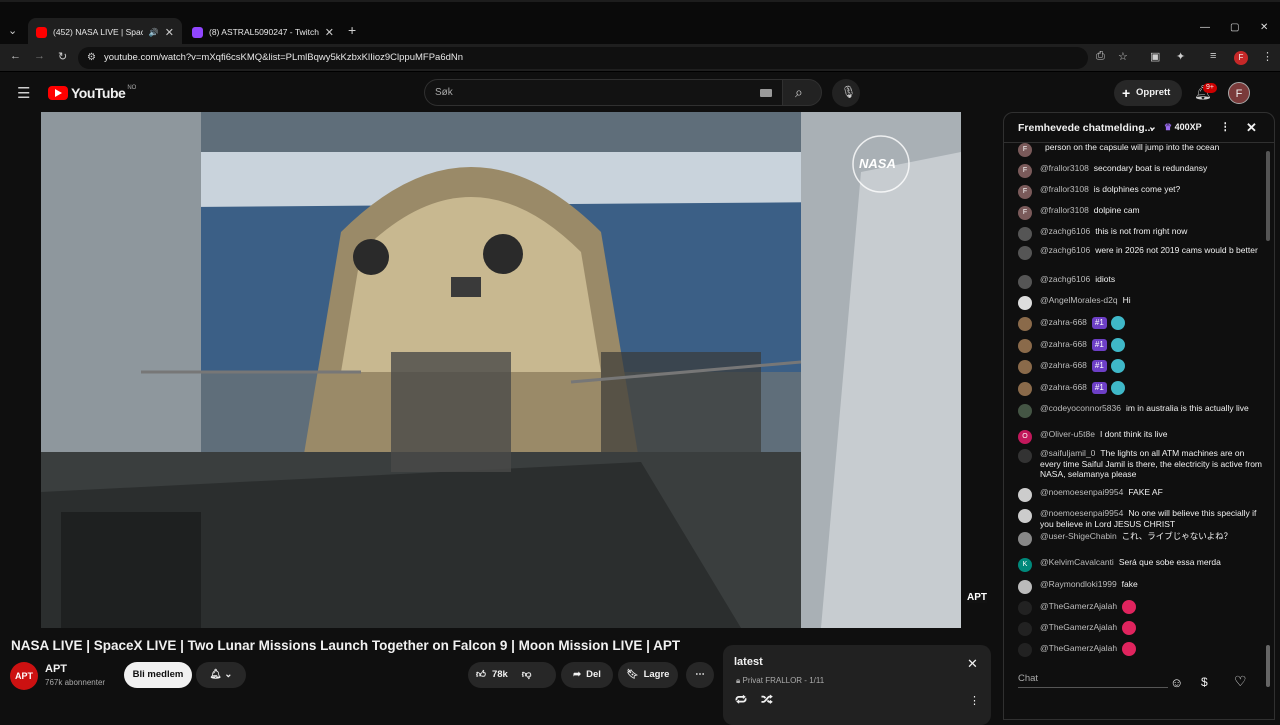 The width and height of the screenshot is (1280, 725). I want to click on chat-author-name: @user-ShigeChabin, so click(1078, 536).